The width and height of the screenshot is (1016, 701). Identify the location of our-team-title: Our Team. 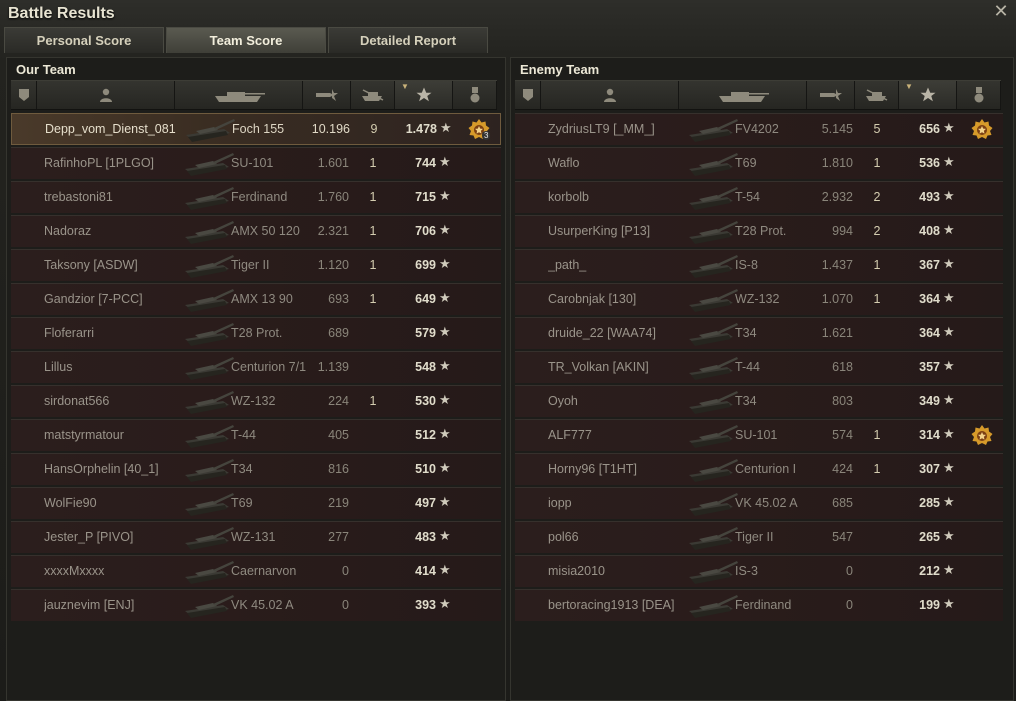
(46, 69).